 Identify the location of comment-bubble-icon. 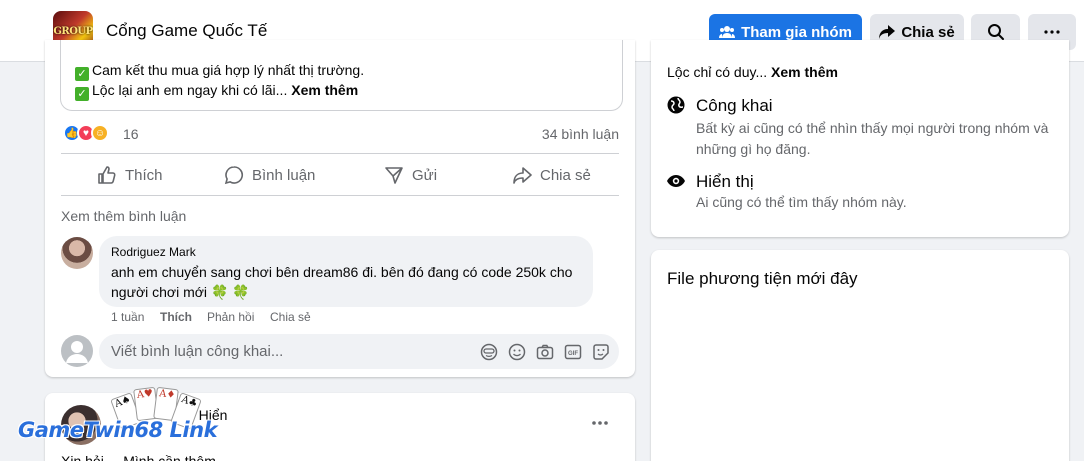
(233, 175).